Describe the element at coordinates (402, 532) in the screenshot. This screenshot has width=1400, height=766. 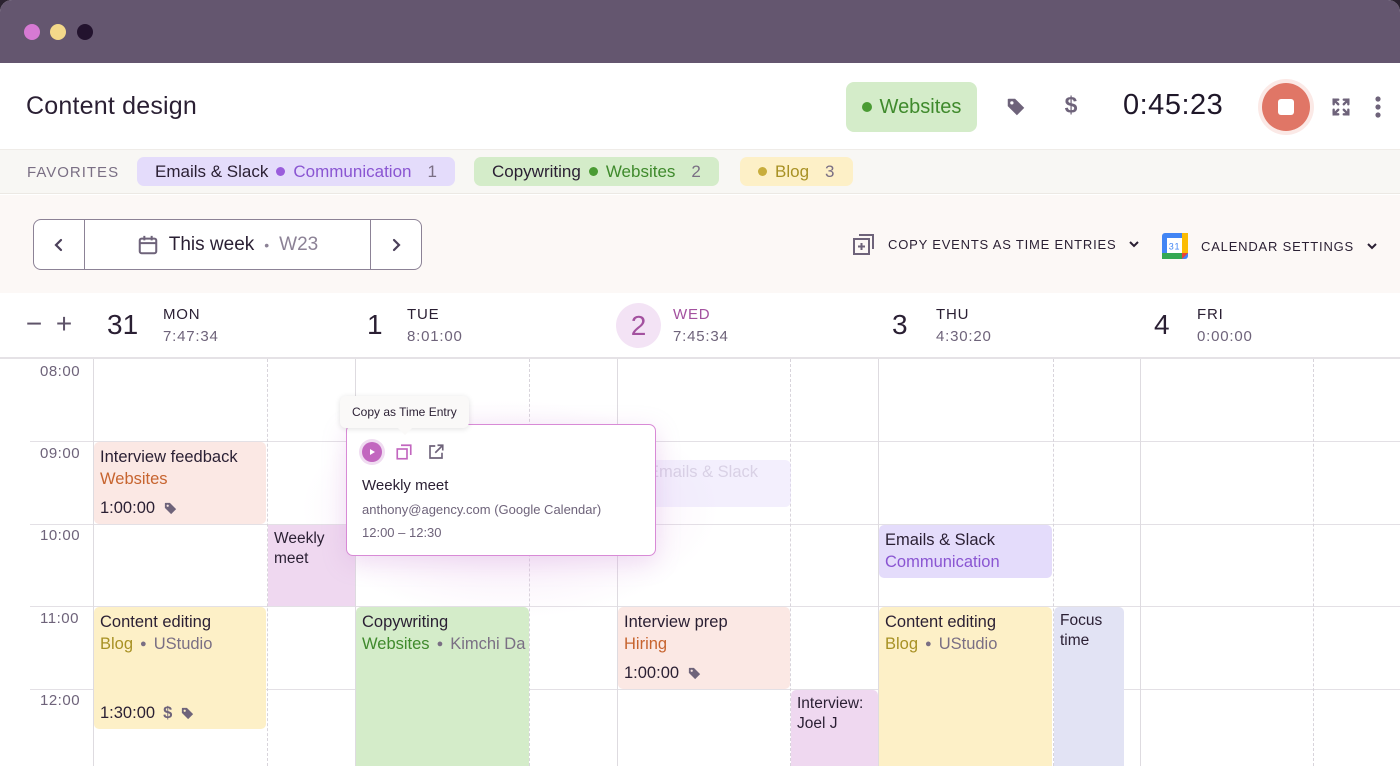
I see `popover-time-range: 12:00 – 12:30` at that location.